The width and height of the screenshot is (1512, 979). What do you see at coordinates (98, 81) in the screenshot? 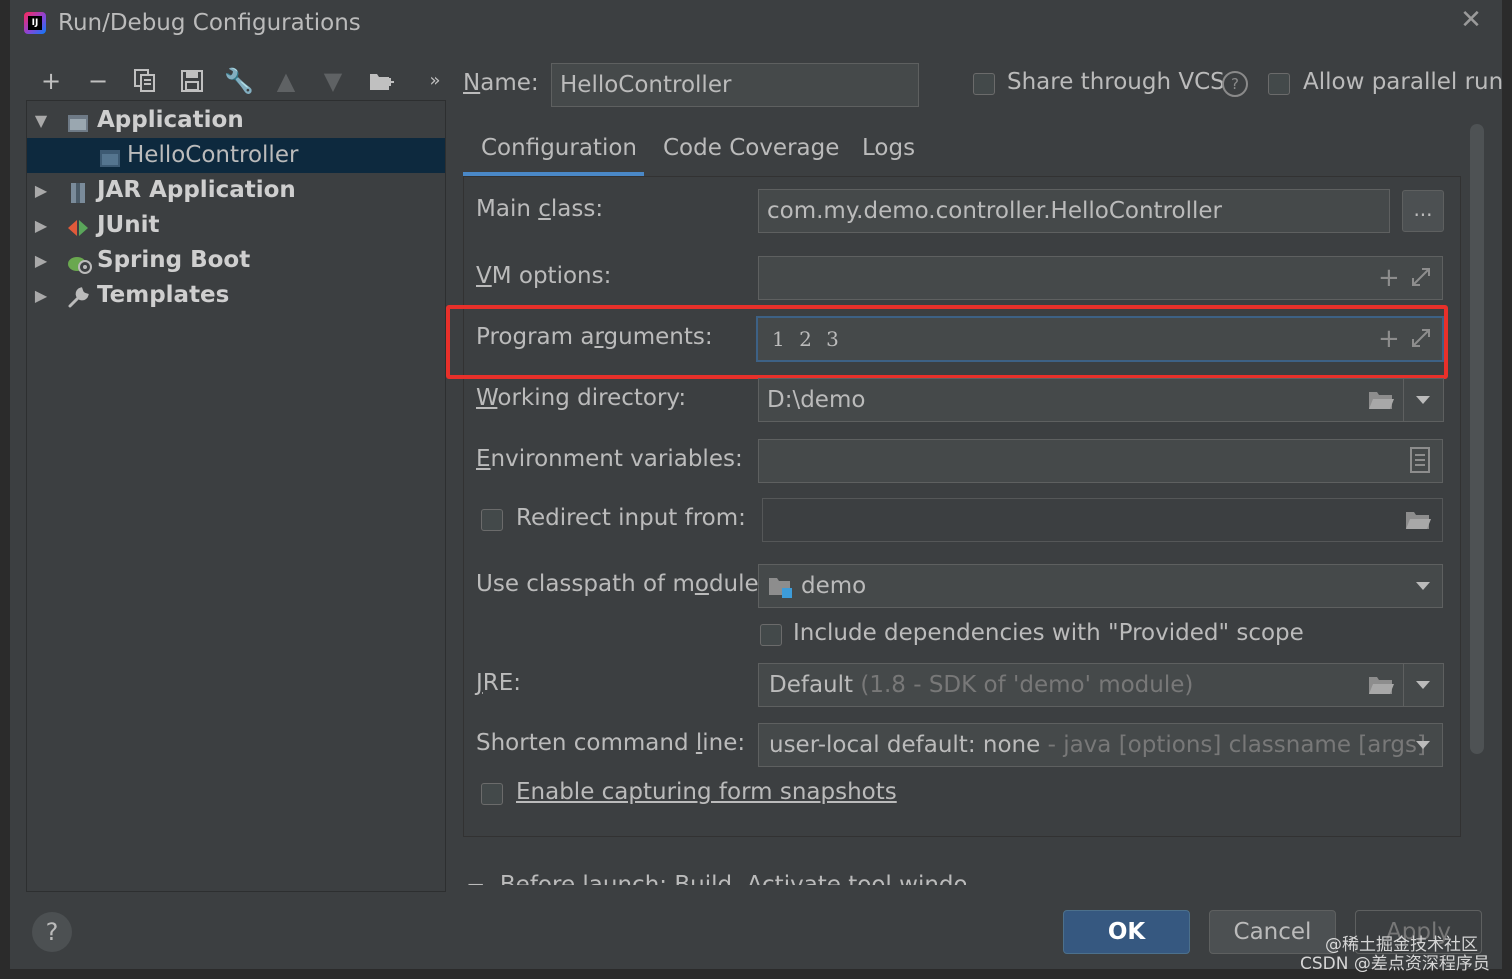
I see `remove-icon: −` at bounding box center [98, 81].